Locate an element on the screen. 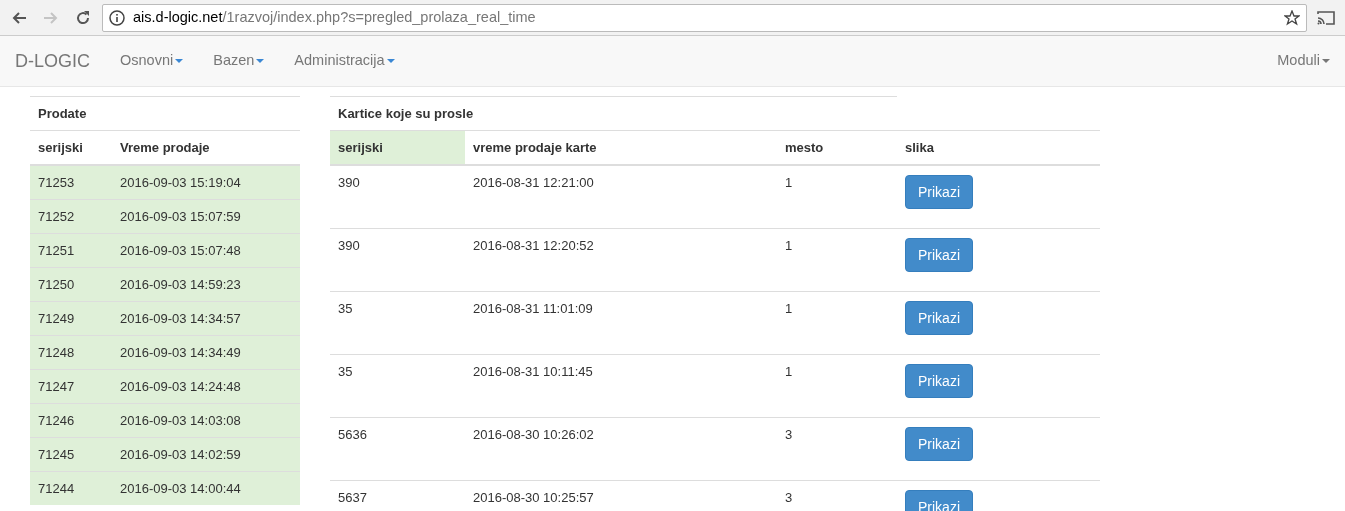 The width and height of the screenshot is (1345, 511). table-cell: 71244 is located at coordinates (71, 488).